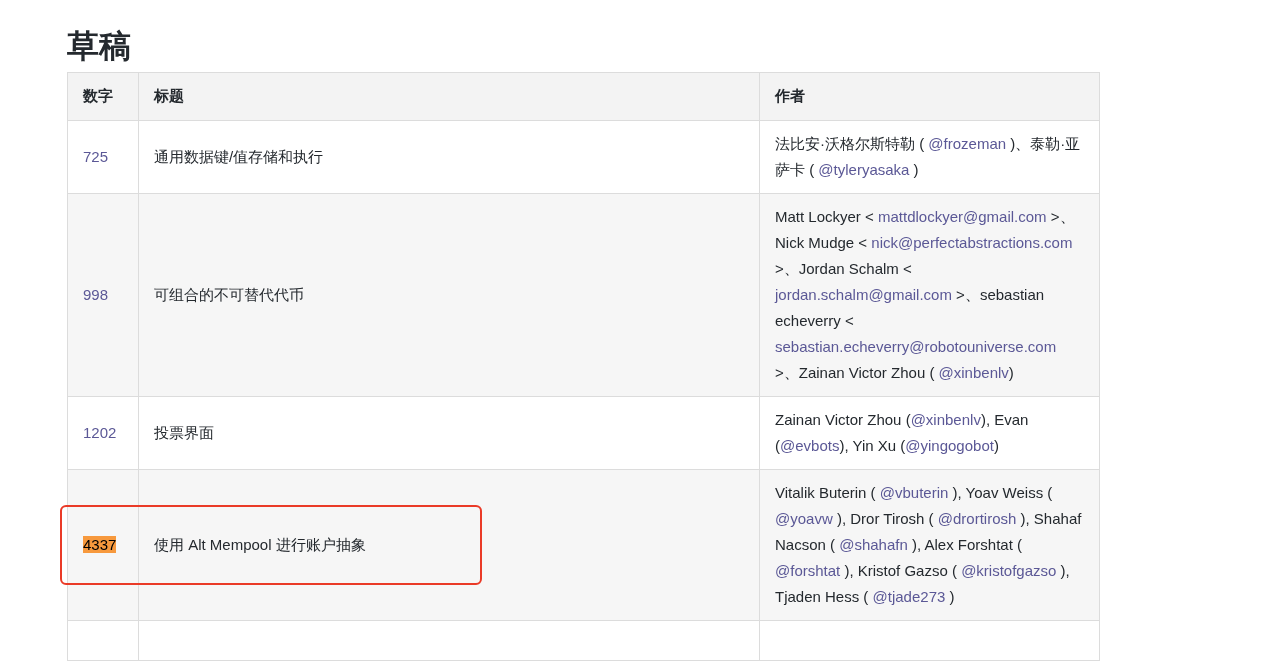 This screenshot has width=1270, height=662. Describe the element at coordinates (949, 445) in the screenshot. I see `author-link: @yingogobot` at that location.